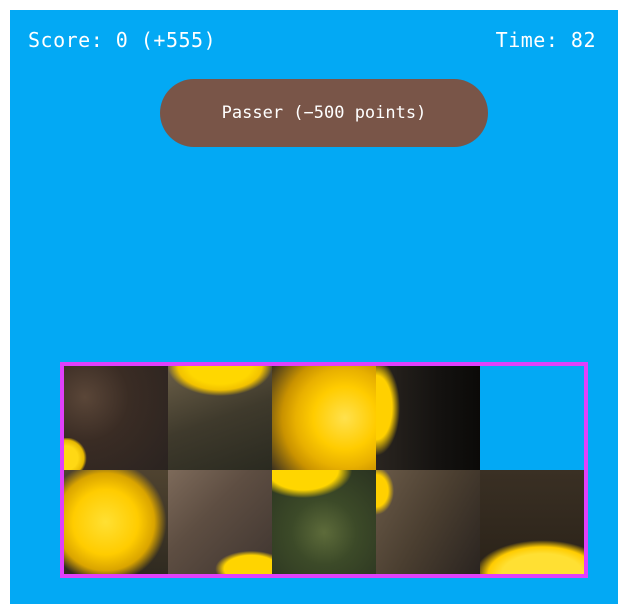  Describe the element at coordinates (545, 40) in the screenshot. I see `time-display: Time: 82` at that location.